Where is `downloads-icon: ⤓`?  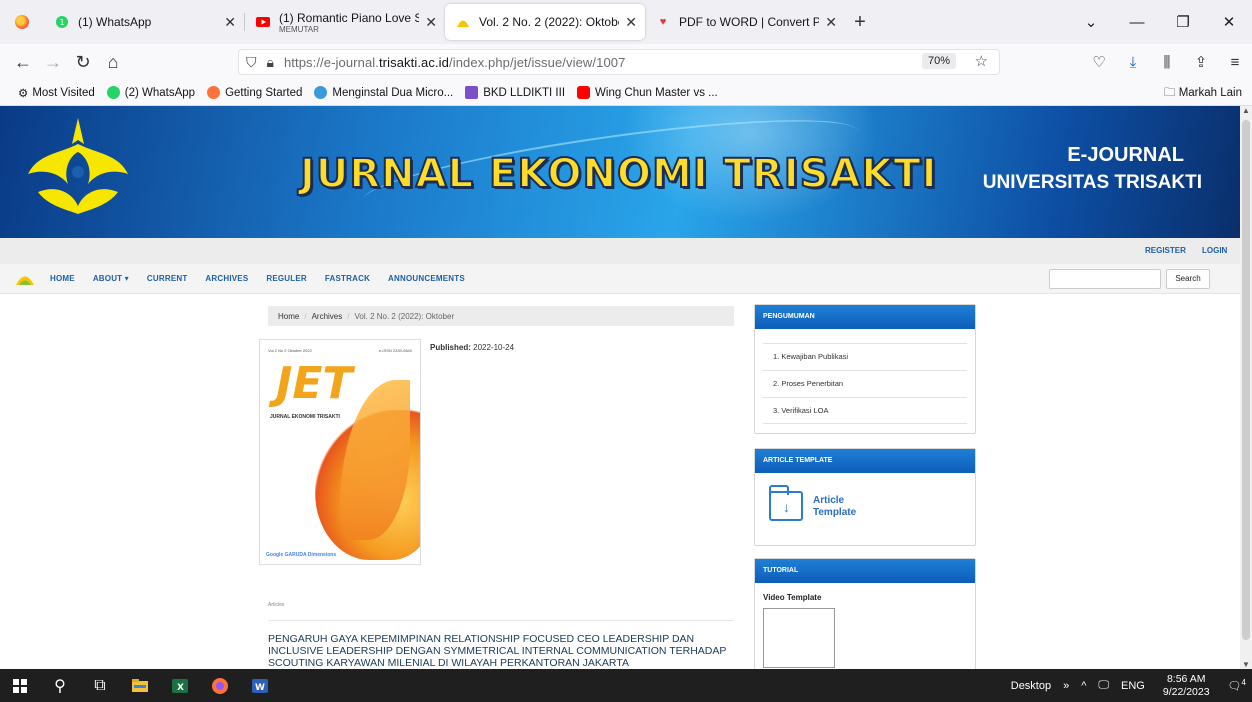
downloads-icon: ⤓ is located at coordinates (1133, 62).